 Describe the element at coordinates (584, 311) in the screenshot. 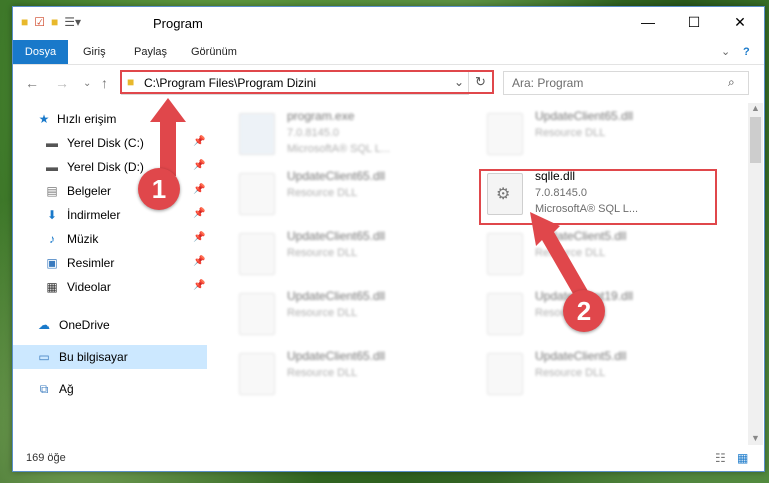

I see `step-2-badge: 2` at that location.